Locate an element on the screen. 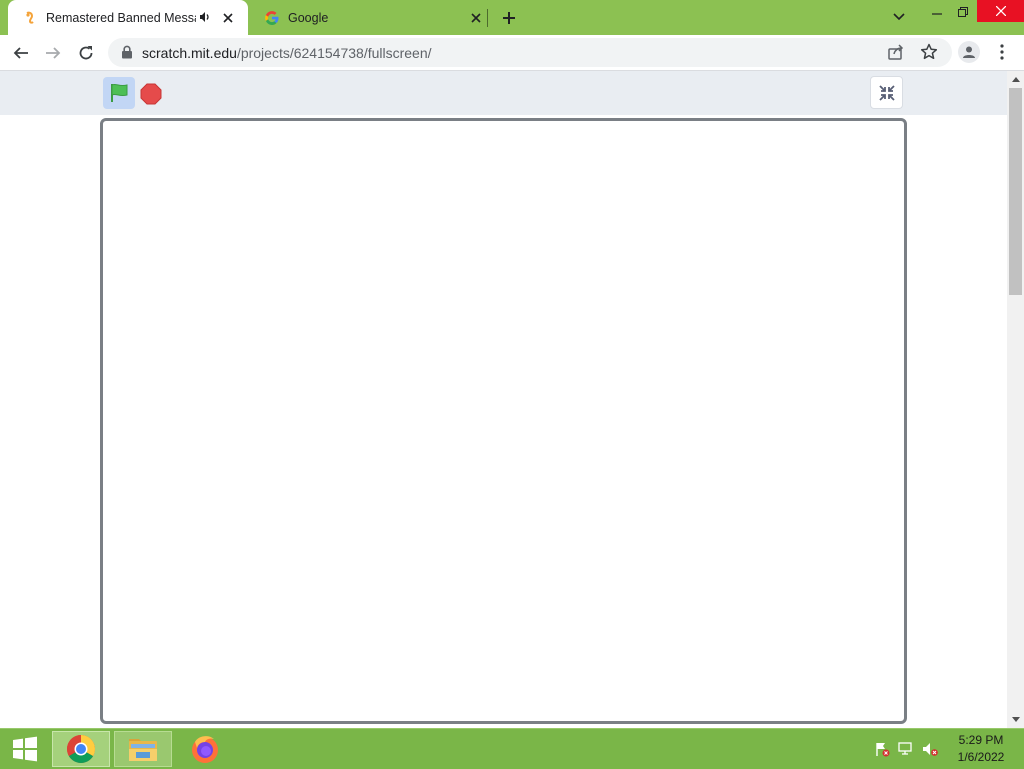 The width and height of the screenshot is (1024, 769). file-explorer-icon is located at coordinates (143, 750).